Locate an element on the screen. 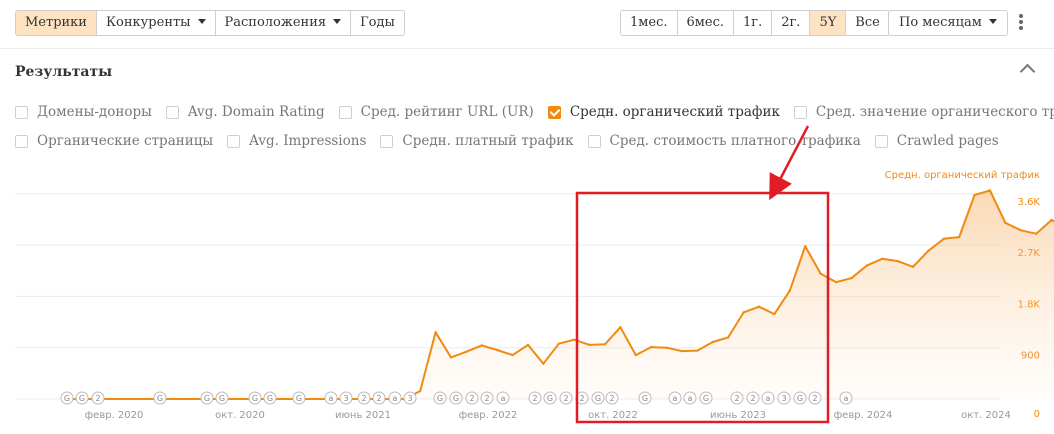 Image resolution: width=1054 pixels, height=434 pixels. y-axis-title: Средн. органический трафик is located at coordinates (962, 175).